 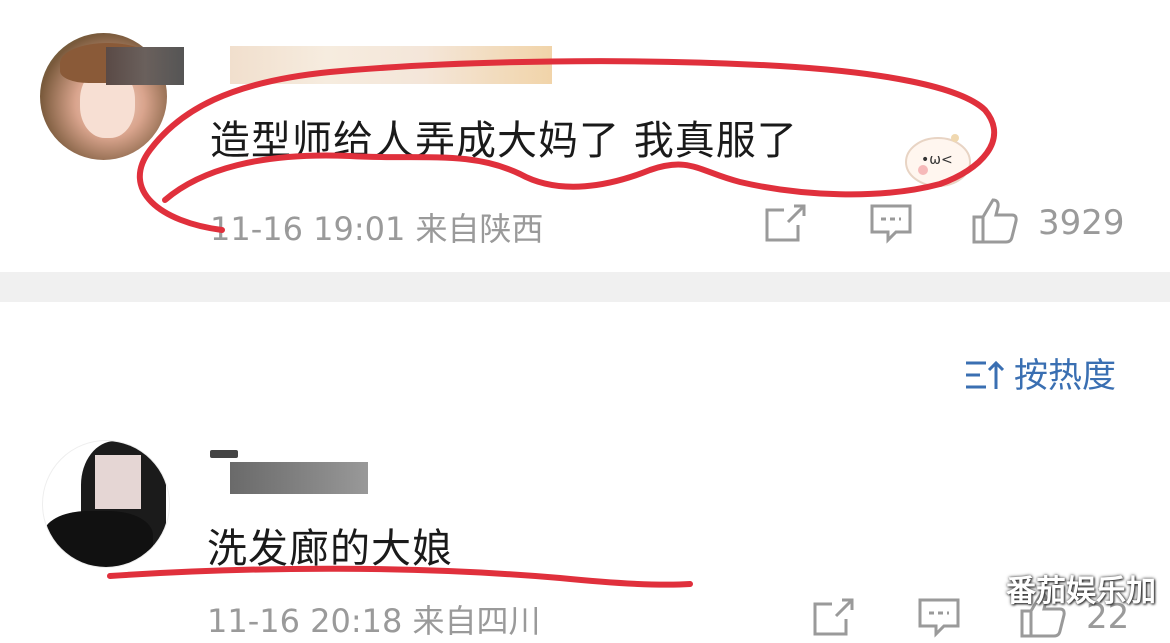 I want to click on svg-text: •ω<, so click(x=937, y=160).